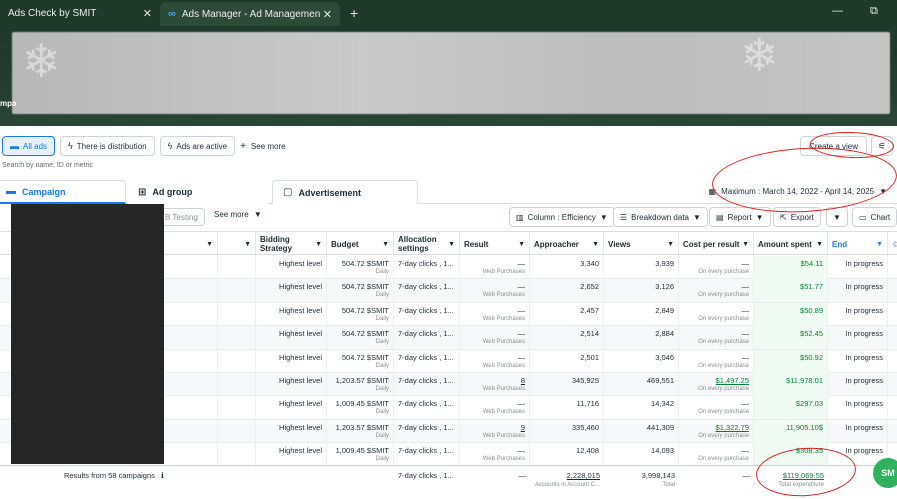  What do you see at coordinates (837, 217) in the screenshot?
I see `export-dropdown: ▼` at bounding box center [837, 217].